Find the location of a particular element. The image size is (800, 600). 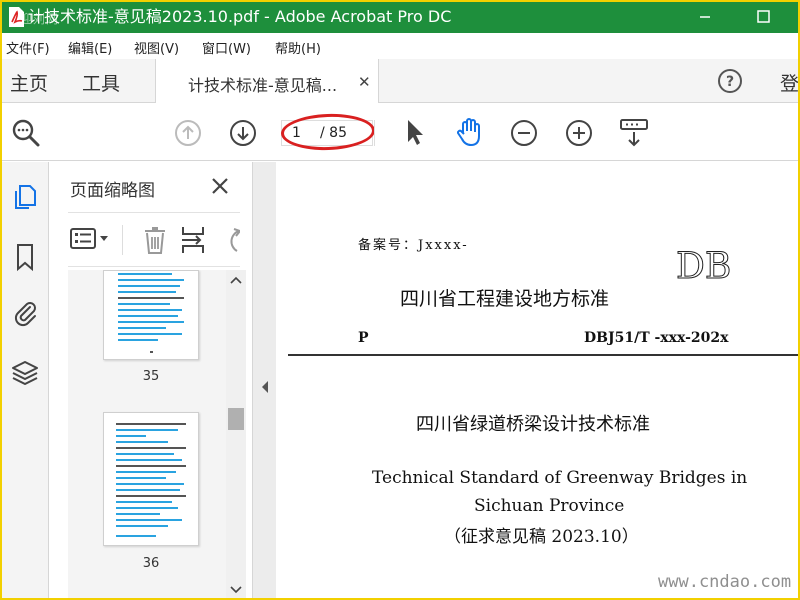

org-title: 四川省工程建设地方标准 is located at coordinates (505, 299).